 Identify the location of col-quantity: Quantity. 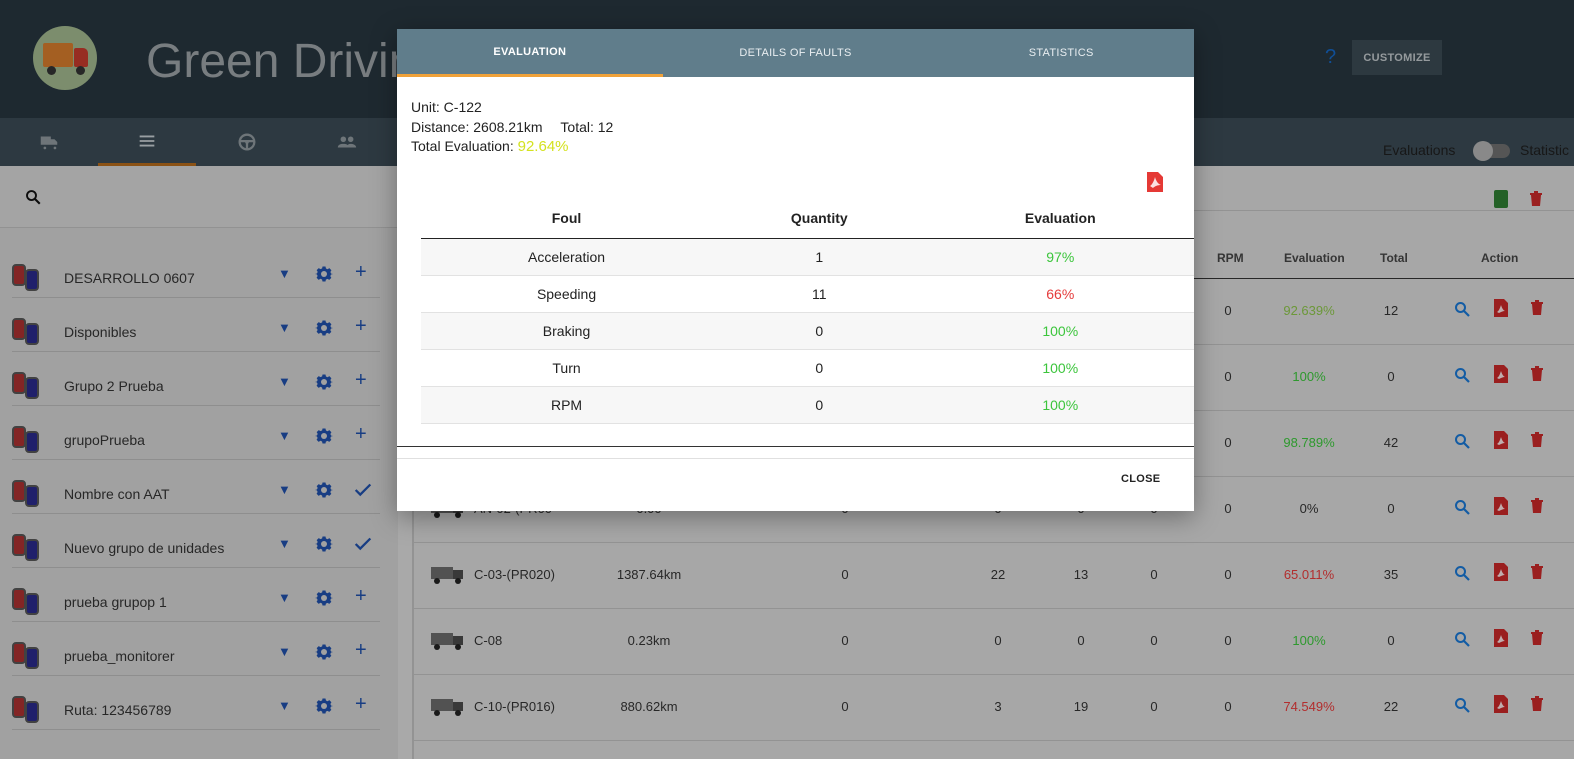
(819, 219).